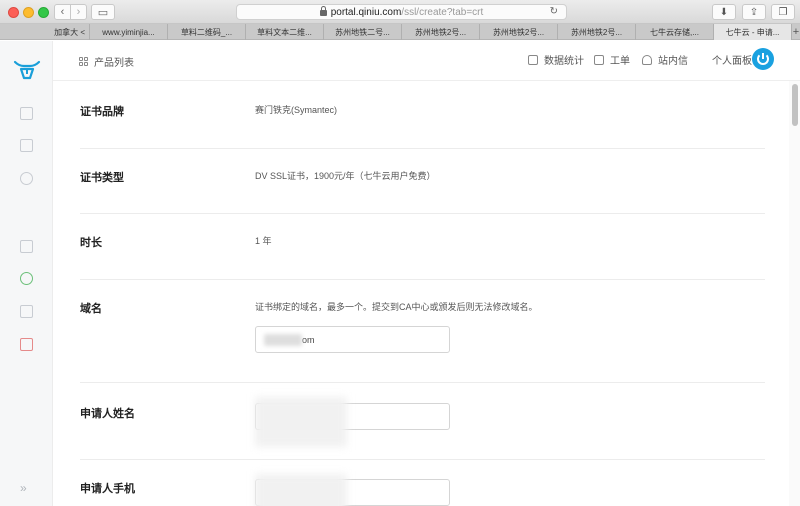  I want to click on close-window-button, so click(13, 12).